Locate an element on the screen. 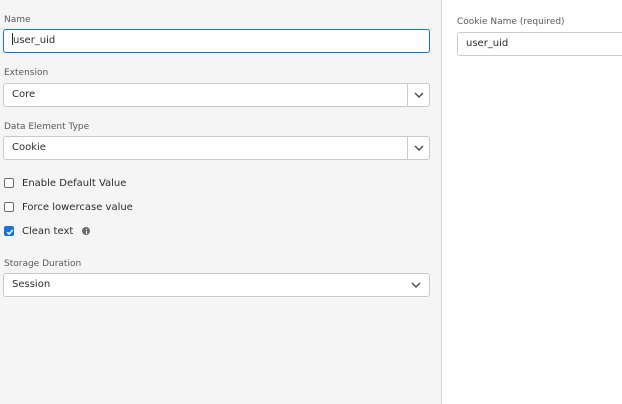  cookie-name-value: user_uid is located at coordinates (487, 43).